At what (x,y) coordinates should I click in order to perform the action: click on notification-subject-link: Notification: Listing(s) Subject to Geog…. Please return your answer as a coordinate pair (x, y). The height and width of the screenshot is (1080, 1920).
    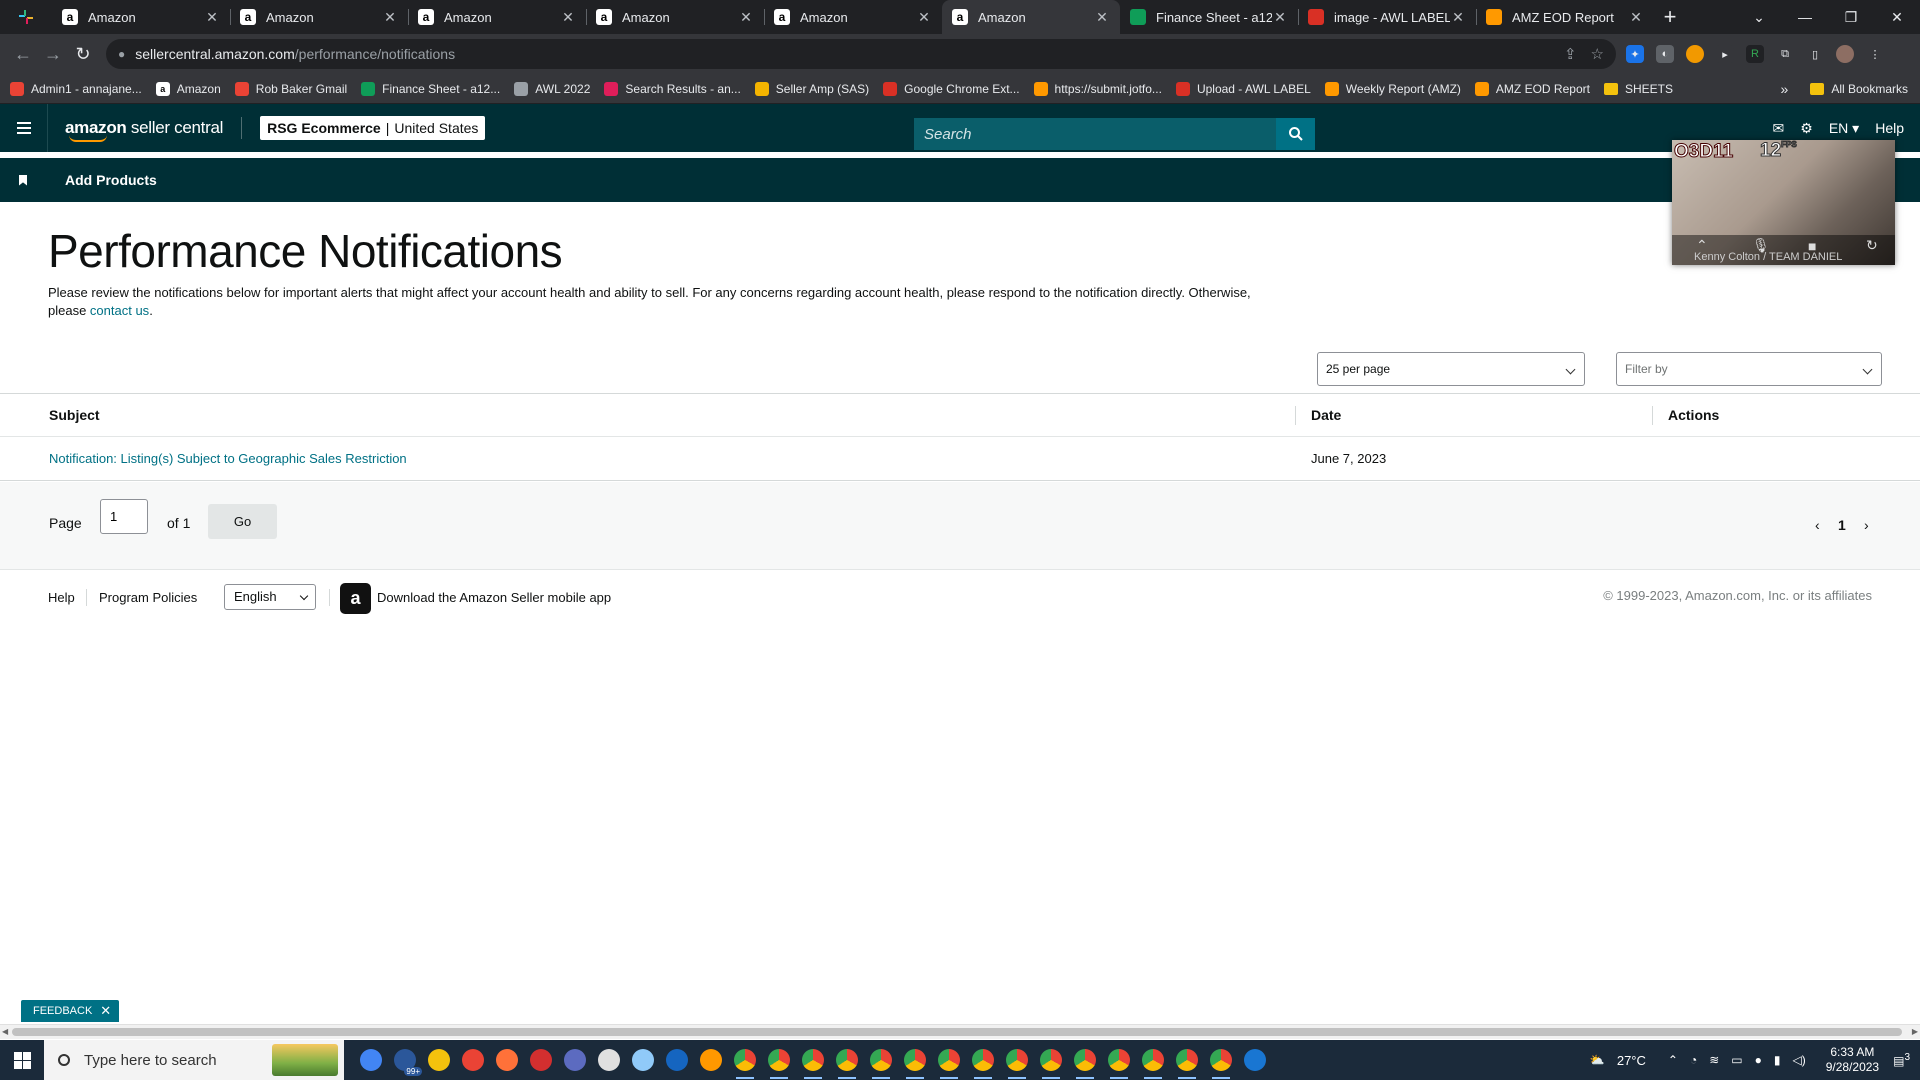
    Looking at the image, I should click on (228, 458).